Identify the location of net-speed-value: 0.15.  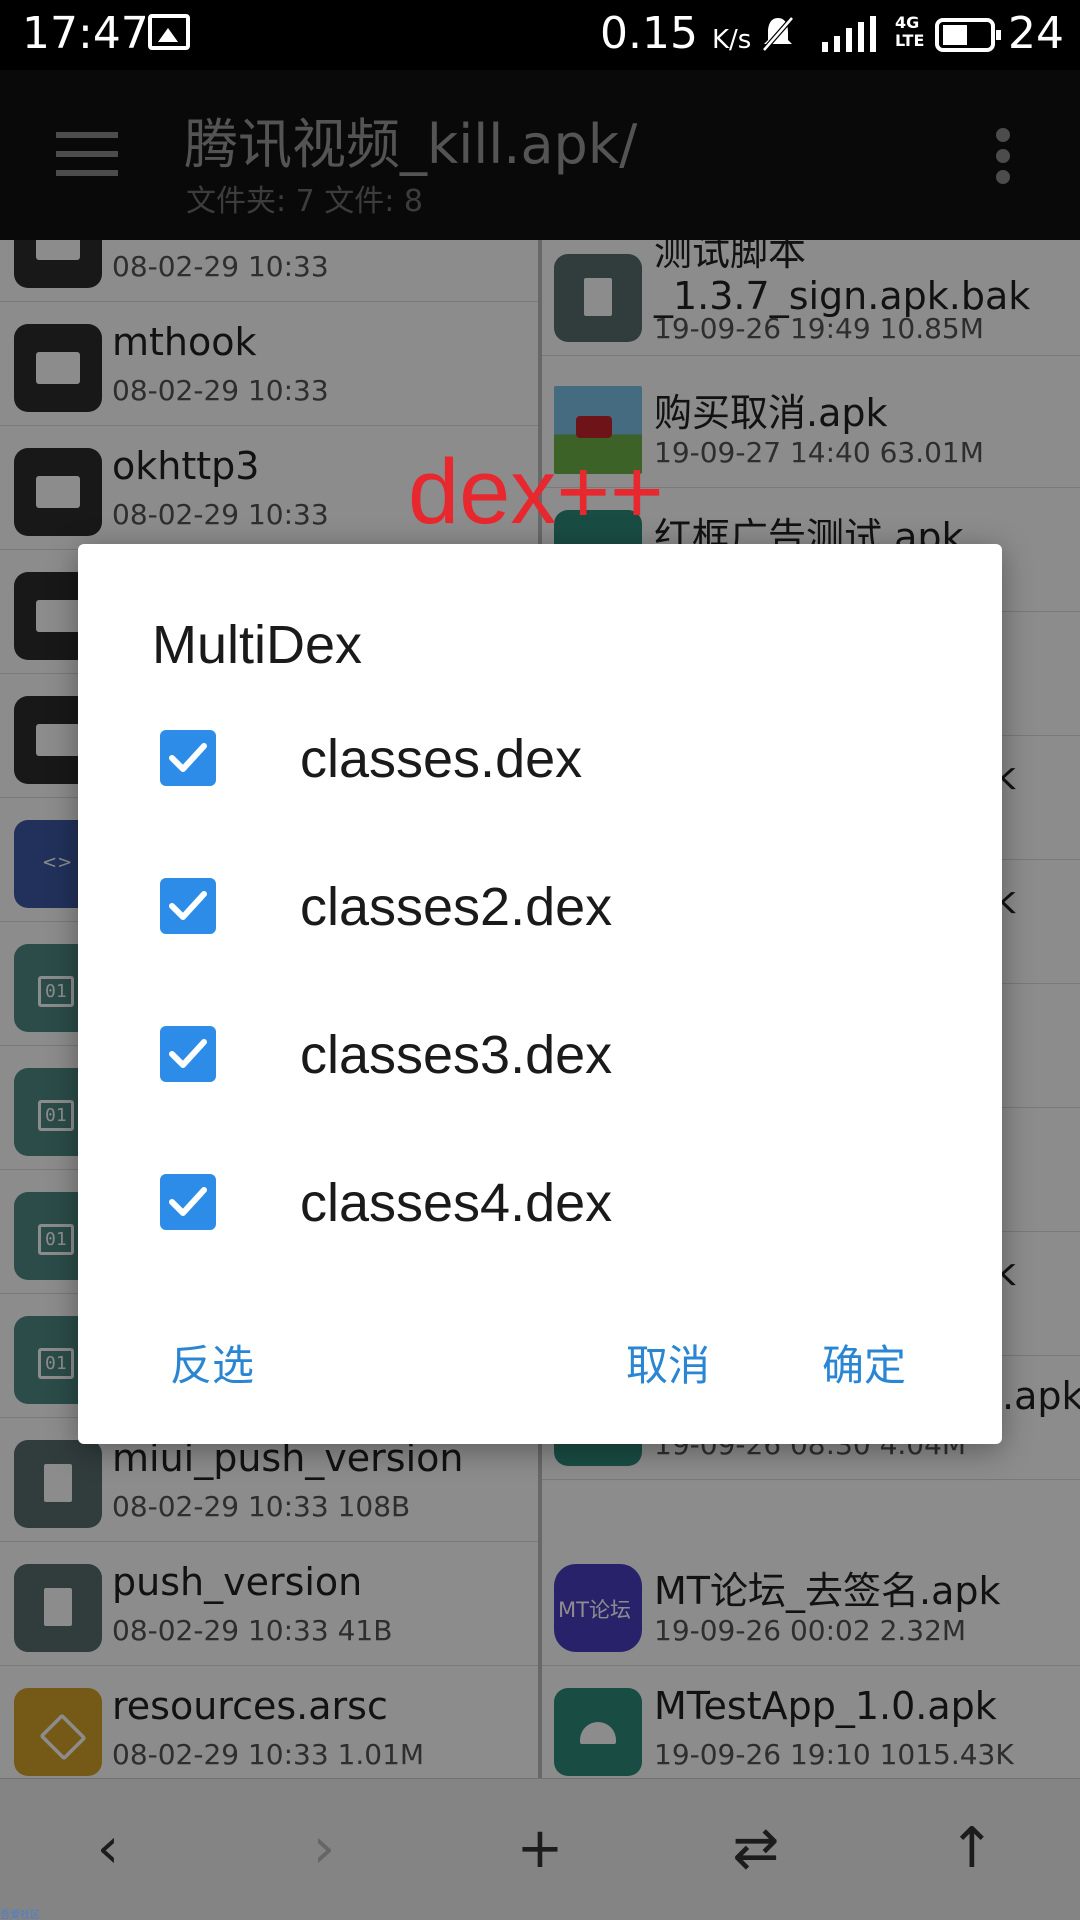
(649, 33).